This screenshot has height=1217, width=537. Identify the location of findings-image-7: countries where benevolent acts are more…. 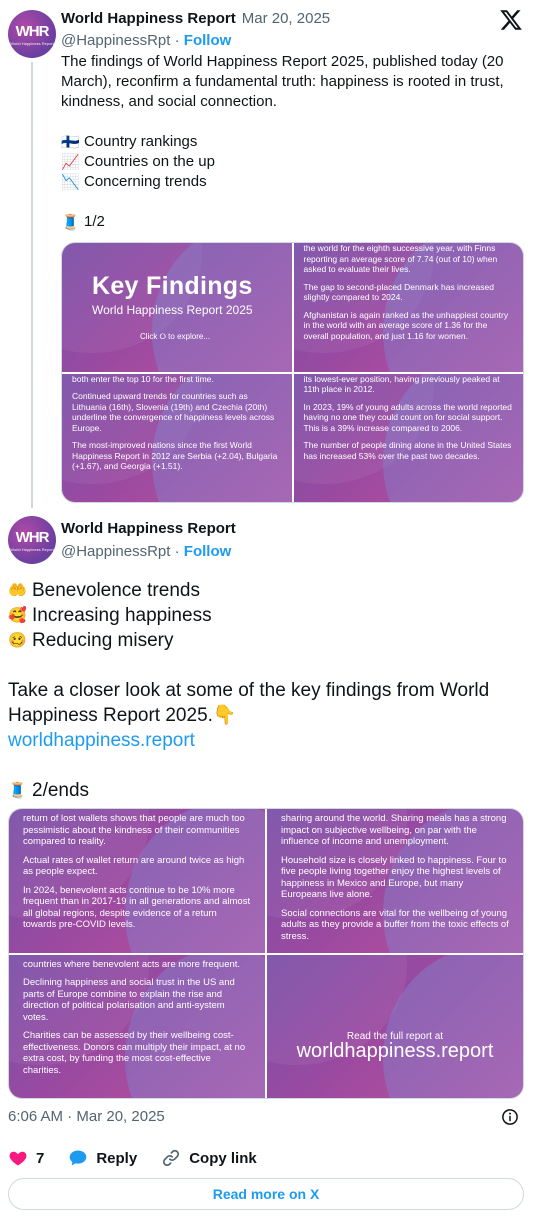
(137, 1026).